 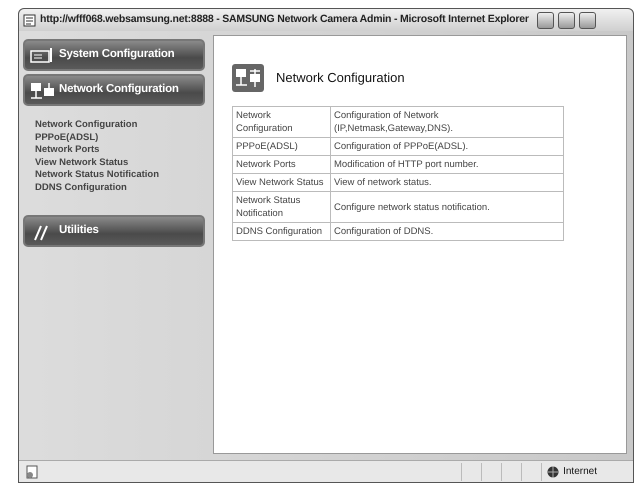 I want to click on sidebar-link: PPPoE(ADSL), so click(x=122, y=138).